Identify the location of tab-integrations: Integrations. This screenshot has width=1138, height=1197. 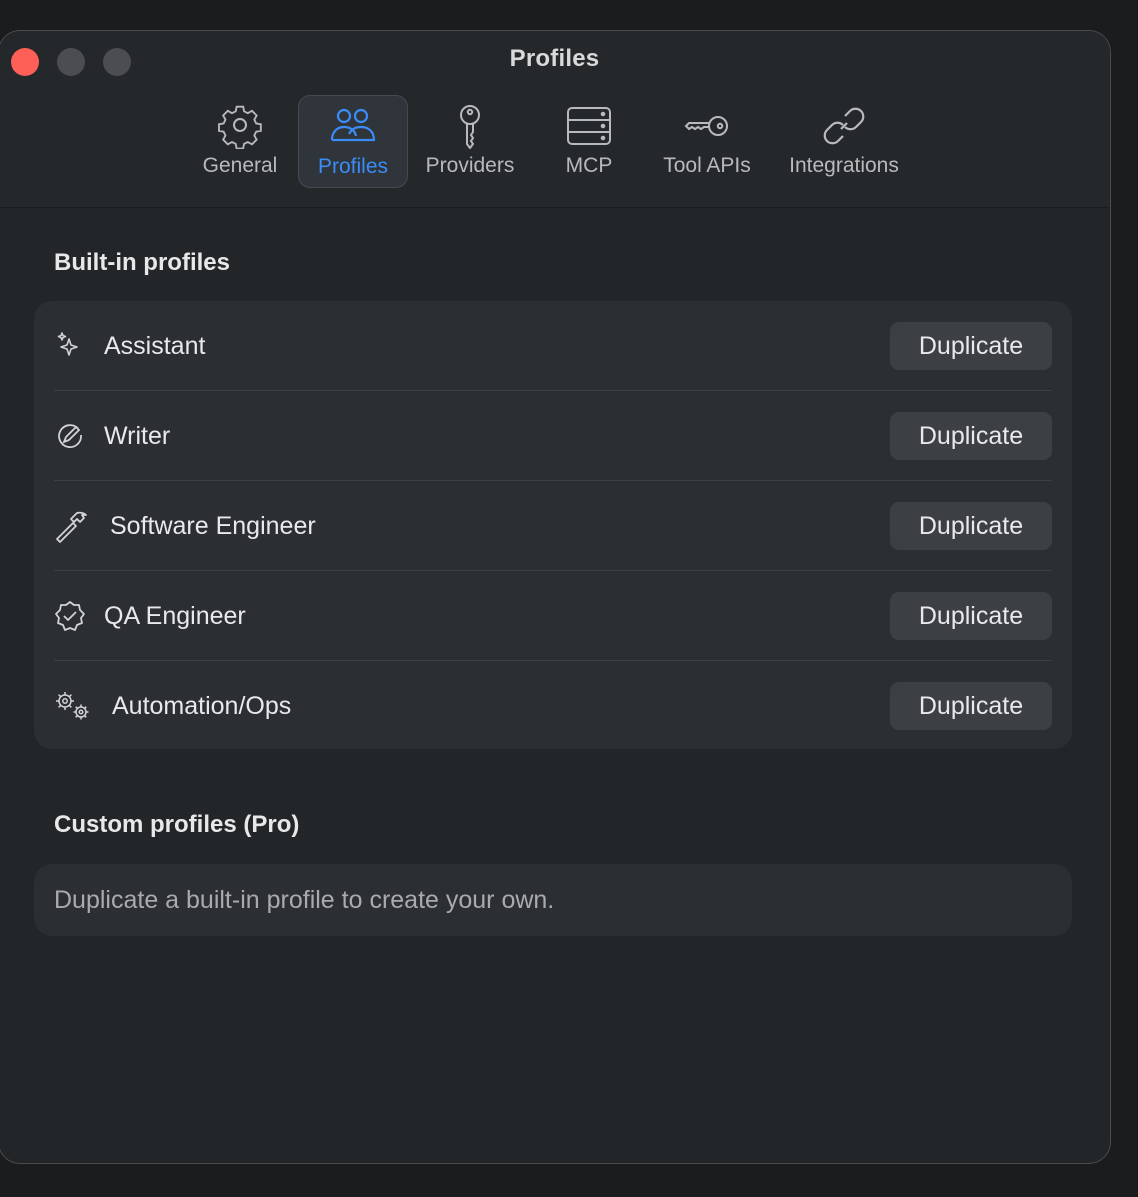
(844, 141).